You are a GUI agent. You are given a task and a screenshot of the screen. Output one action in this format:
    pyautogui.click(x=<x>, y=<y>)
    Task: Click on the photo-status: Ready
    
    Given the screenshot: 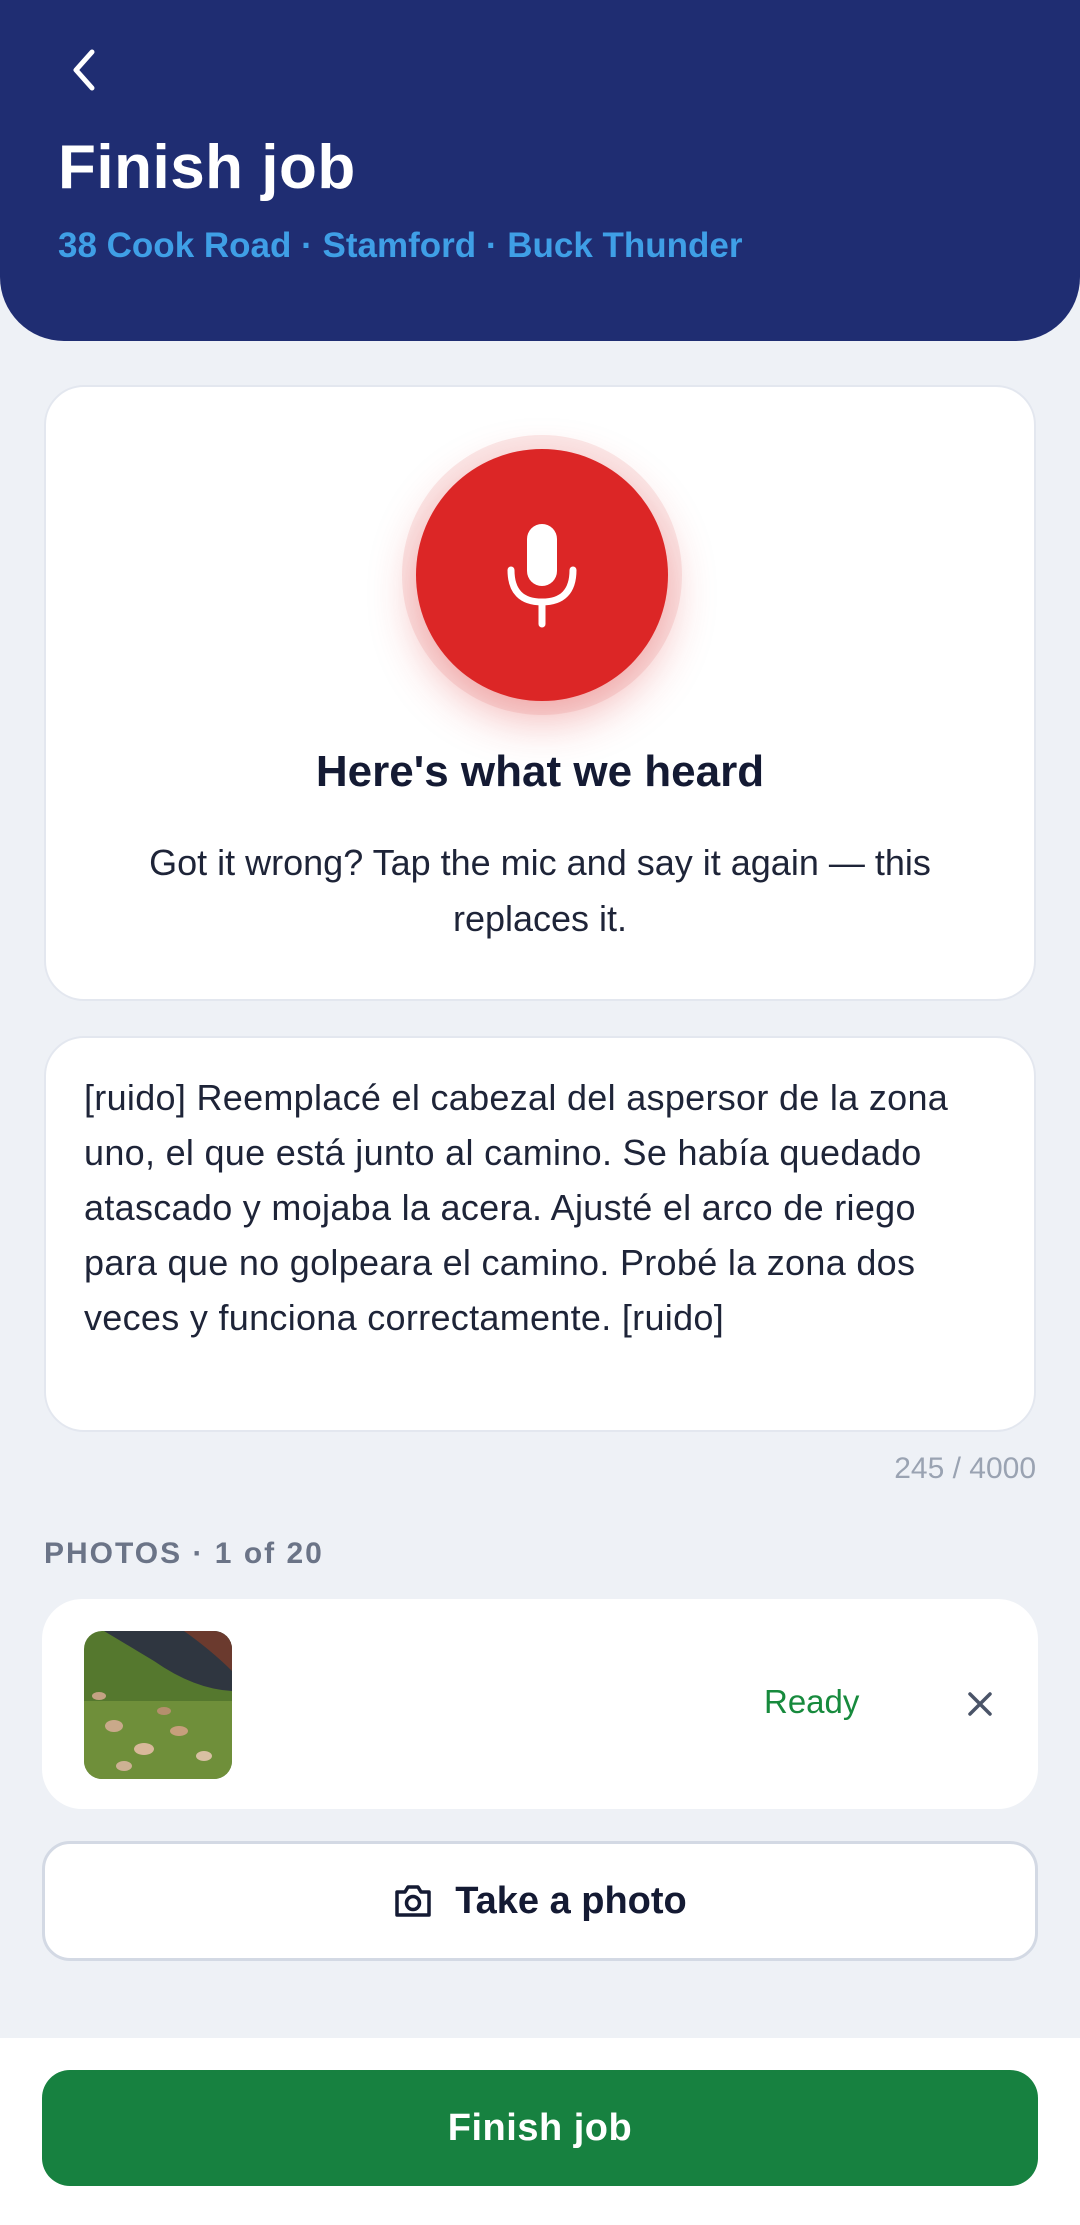 What is the action you would take?
    pyautogui.click(x=812, y=1701)
    